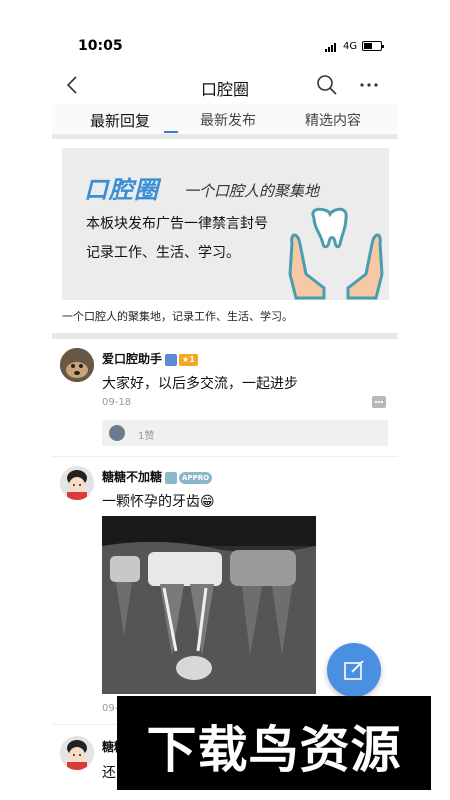 This screenshot has width=450, height=800. What do you see at coordinates (121, 190) in the screenshot?
I see `banner-logo: 口腔圈` at bounding box center [121, 190].